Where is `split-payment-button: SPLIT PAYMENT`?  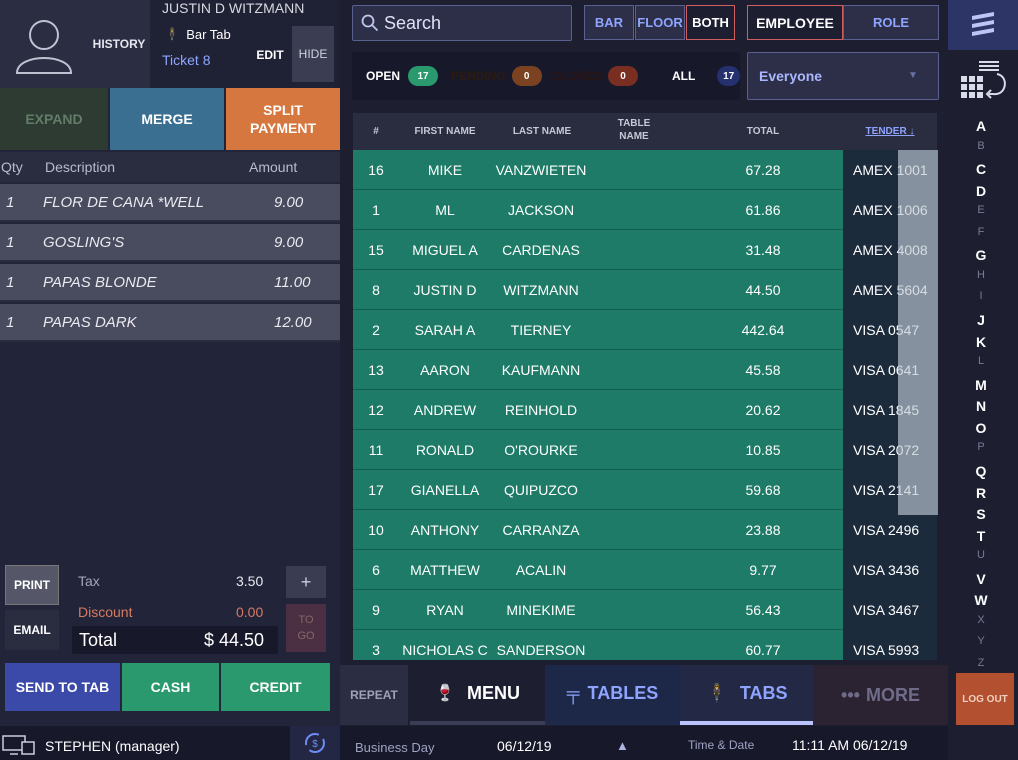 split-payment-button: SPLIT PAYMENT is located at coordinates (283, 119).